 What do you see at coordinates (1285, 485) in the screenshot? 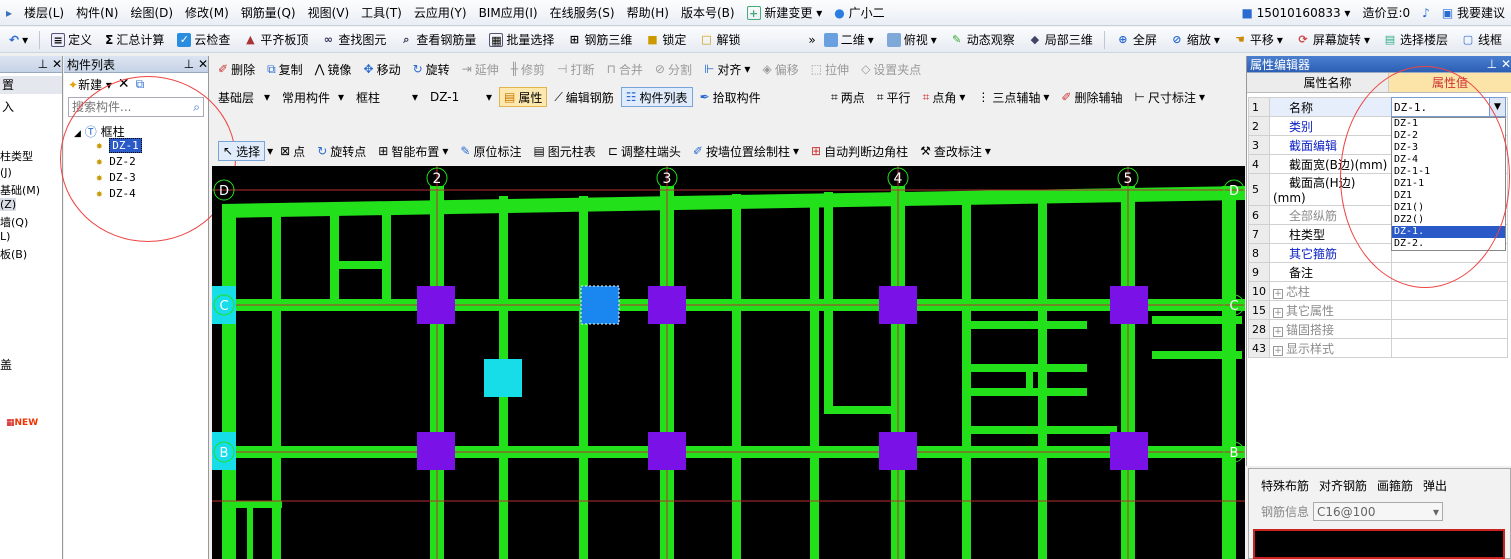
I see `tab-special-rebar: 特殊布筋` at bounding box center [1285, 485].